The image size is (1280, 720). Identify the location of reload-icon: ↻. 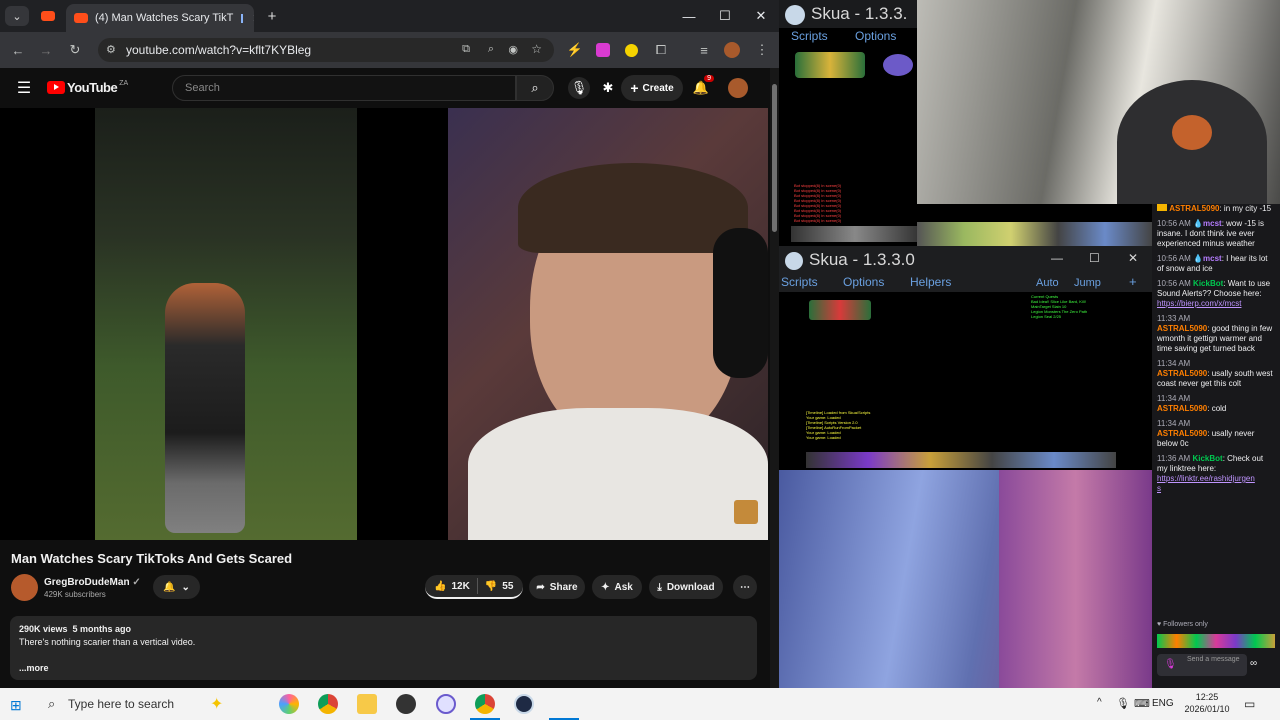
(75, 50).